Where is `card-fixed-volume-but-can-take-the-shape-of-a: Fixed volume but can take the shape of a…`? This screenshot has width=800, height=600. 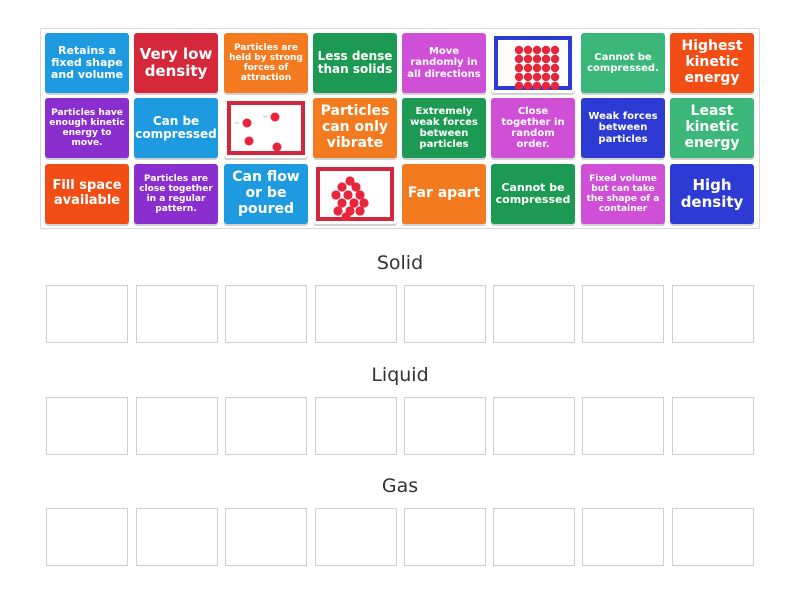 card-fixed-volume-but-can-take-the-shape-of-a: Fixed volume but can take the shape of a… is located at coordinates (623, 194).